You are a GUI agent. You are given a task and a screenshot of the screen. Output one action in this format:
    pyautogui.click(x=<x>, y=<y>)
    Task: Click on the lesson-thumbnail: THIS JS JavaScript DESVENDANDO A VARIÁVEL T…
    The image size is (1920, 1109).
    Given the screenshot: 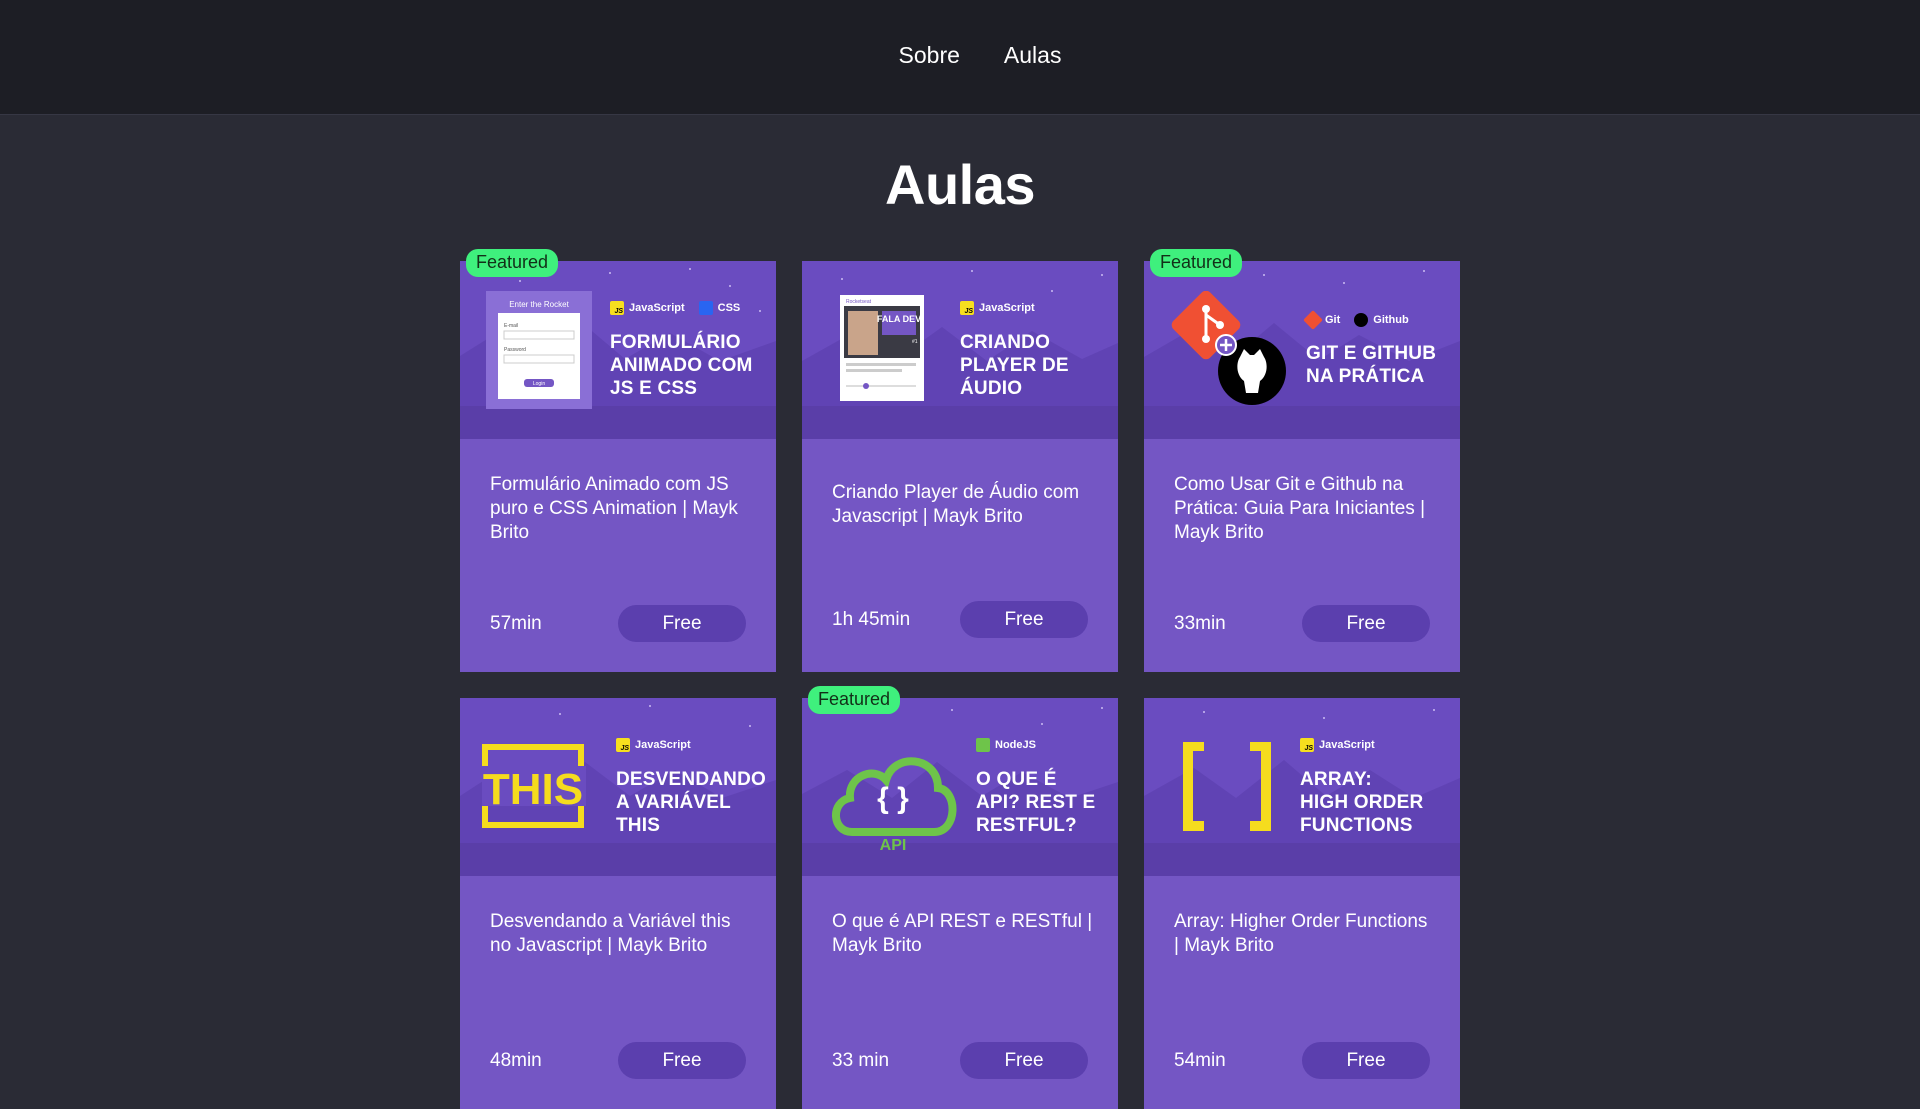 What is the action you would take?
    pyautogui.click(x=618, y=787)
    